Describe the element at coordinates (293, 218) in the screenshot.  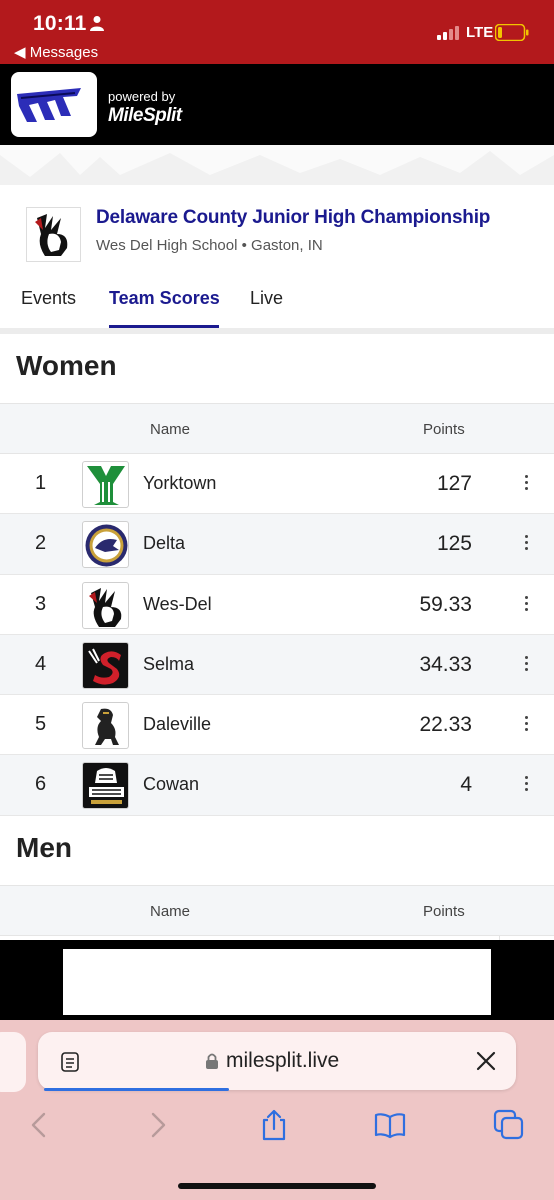
I see `meet-title: Delaware County Junior High Championship` at that location.